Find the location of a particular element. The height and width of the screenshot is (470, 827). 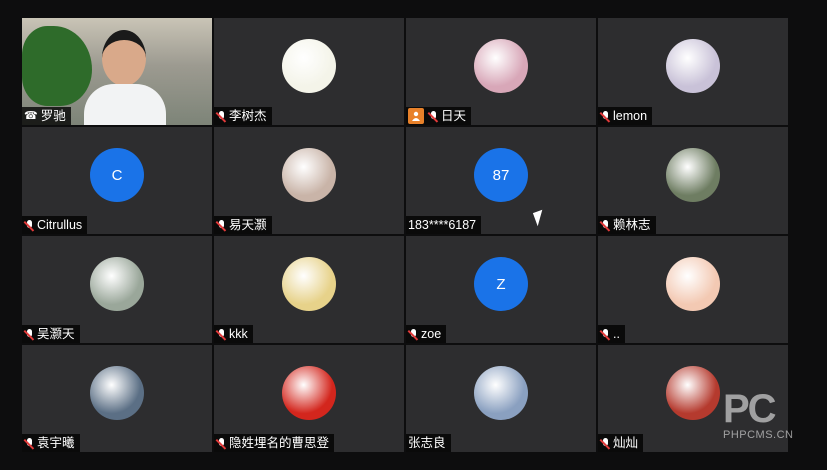

name-label-bar: 赖林志 is located at coordinates (627, 225).